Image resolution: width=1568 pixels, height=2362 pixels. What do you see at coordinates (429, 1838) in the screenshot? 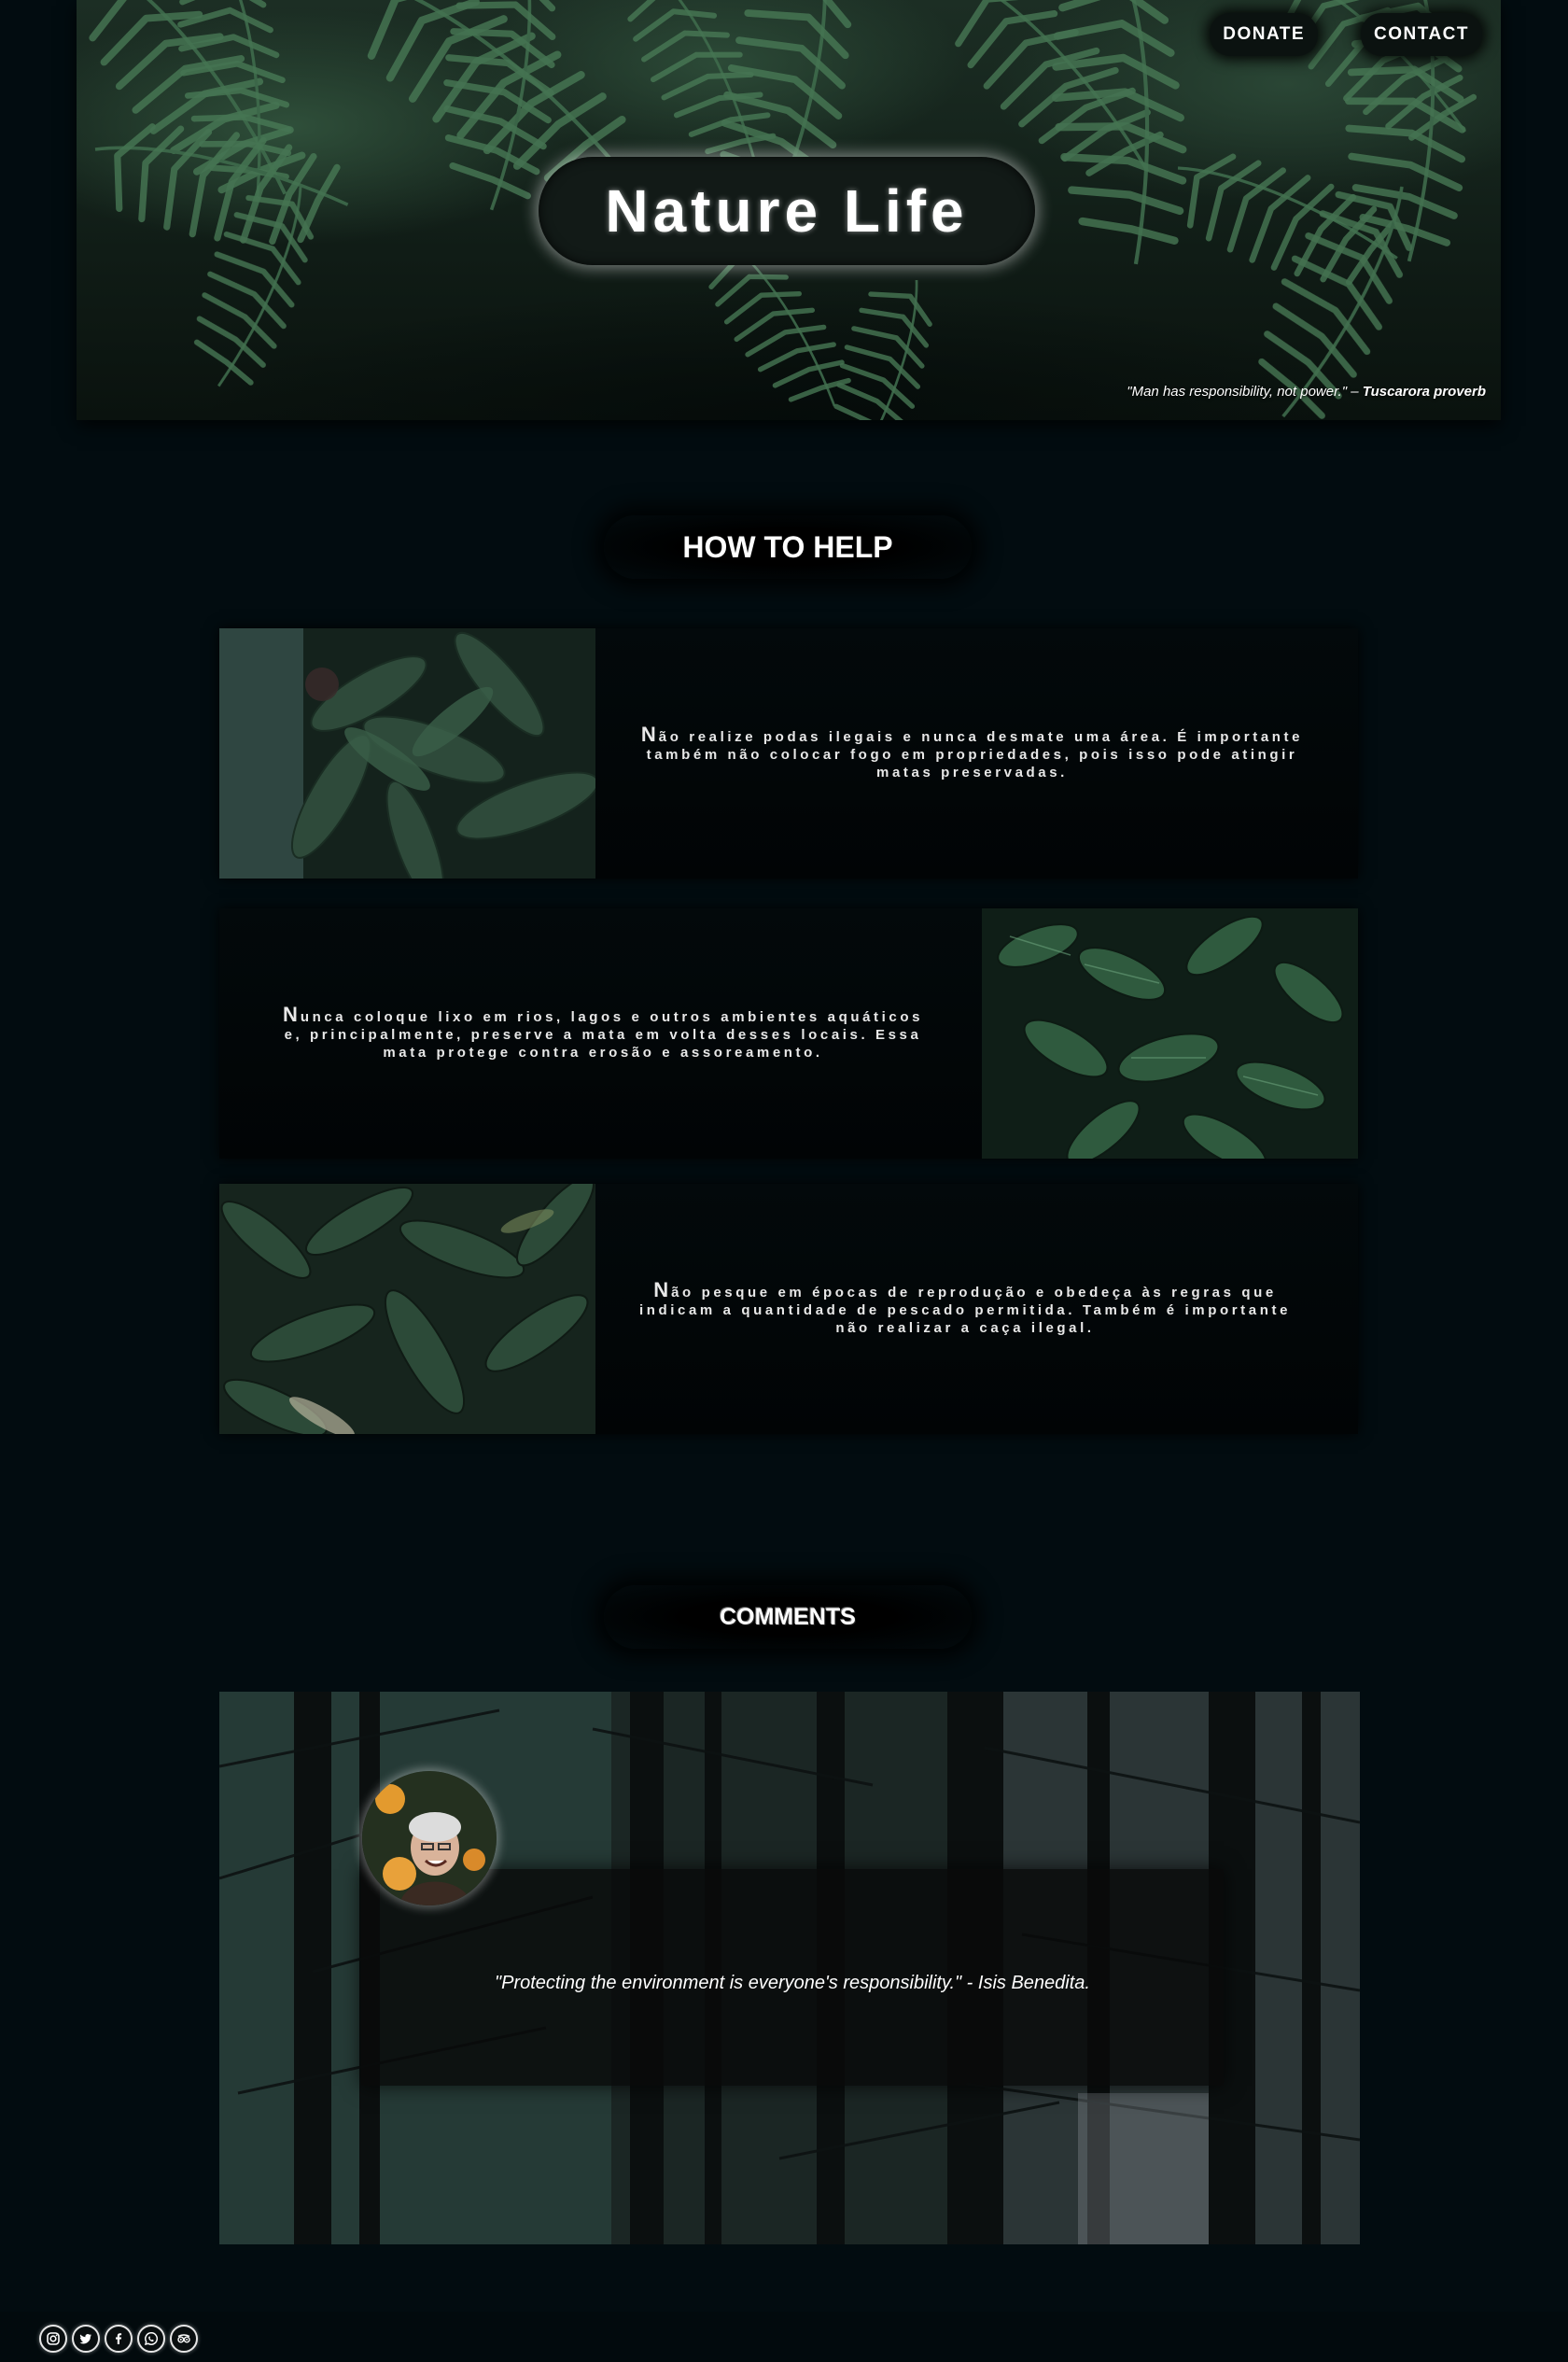
I see `avatar` at bounding box center [429, 1838].